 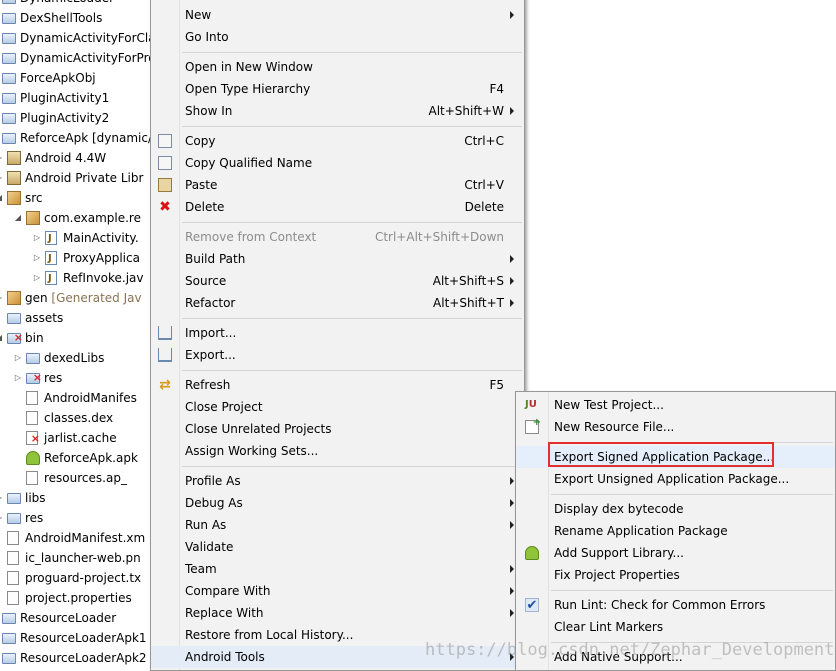 I want to click on menu-item-close-unrelated-projects: Close Unrelated Projects, so click(x=337, y=429).